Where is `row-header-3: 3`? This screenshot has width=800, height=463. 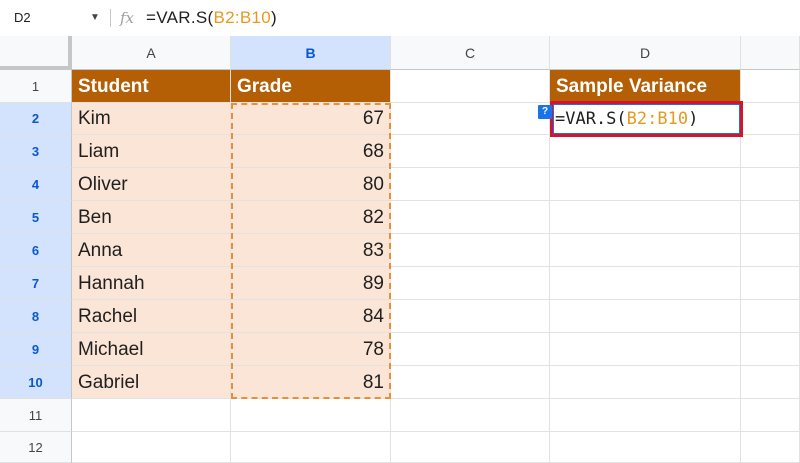
row-header-3: 3 is located at coordinates (36, 151).